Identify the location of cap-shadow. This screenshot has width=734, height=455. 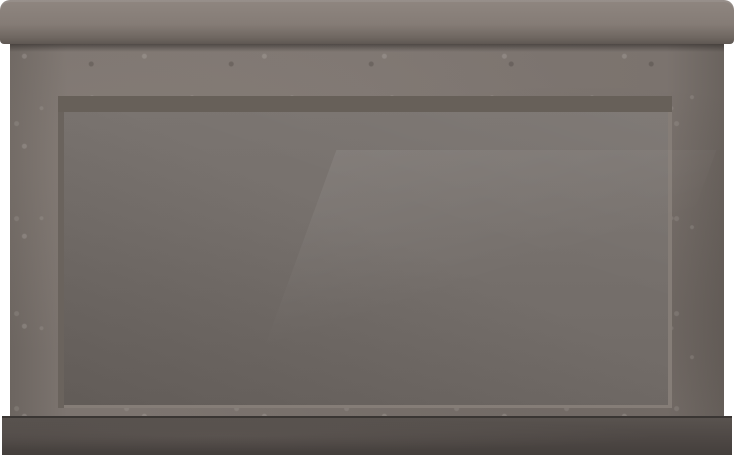
(367, 48).